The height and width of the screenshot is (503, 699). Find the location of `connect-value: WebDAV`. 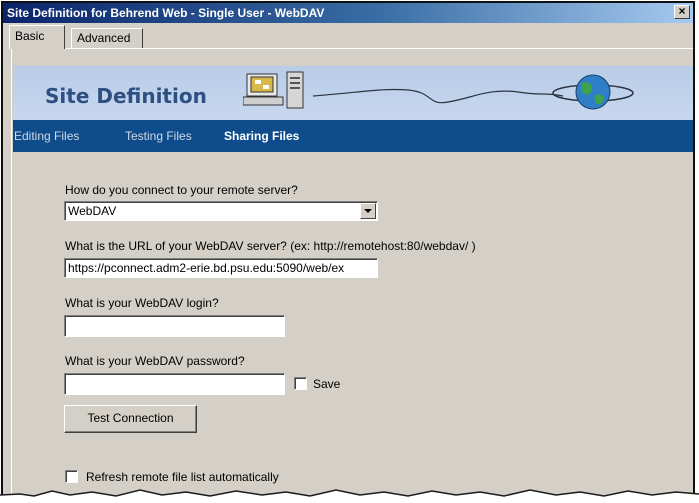

connect-value: WebDAV is located at coordinates (92, 211).